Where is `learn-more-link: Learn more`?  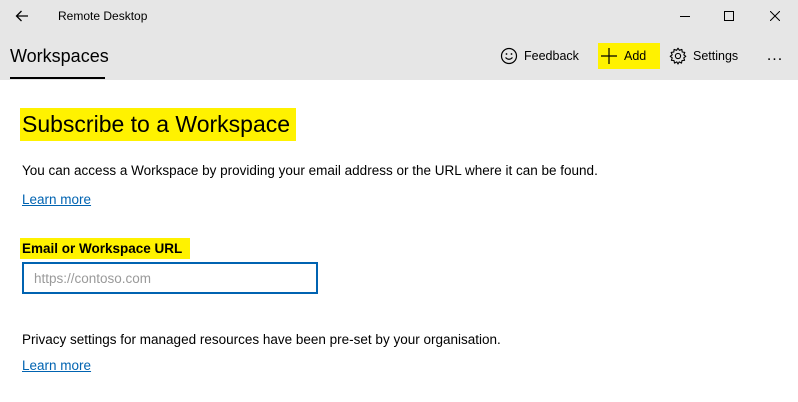 learn-more-link: Learn more is located at coordinates (56, 199).